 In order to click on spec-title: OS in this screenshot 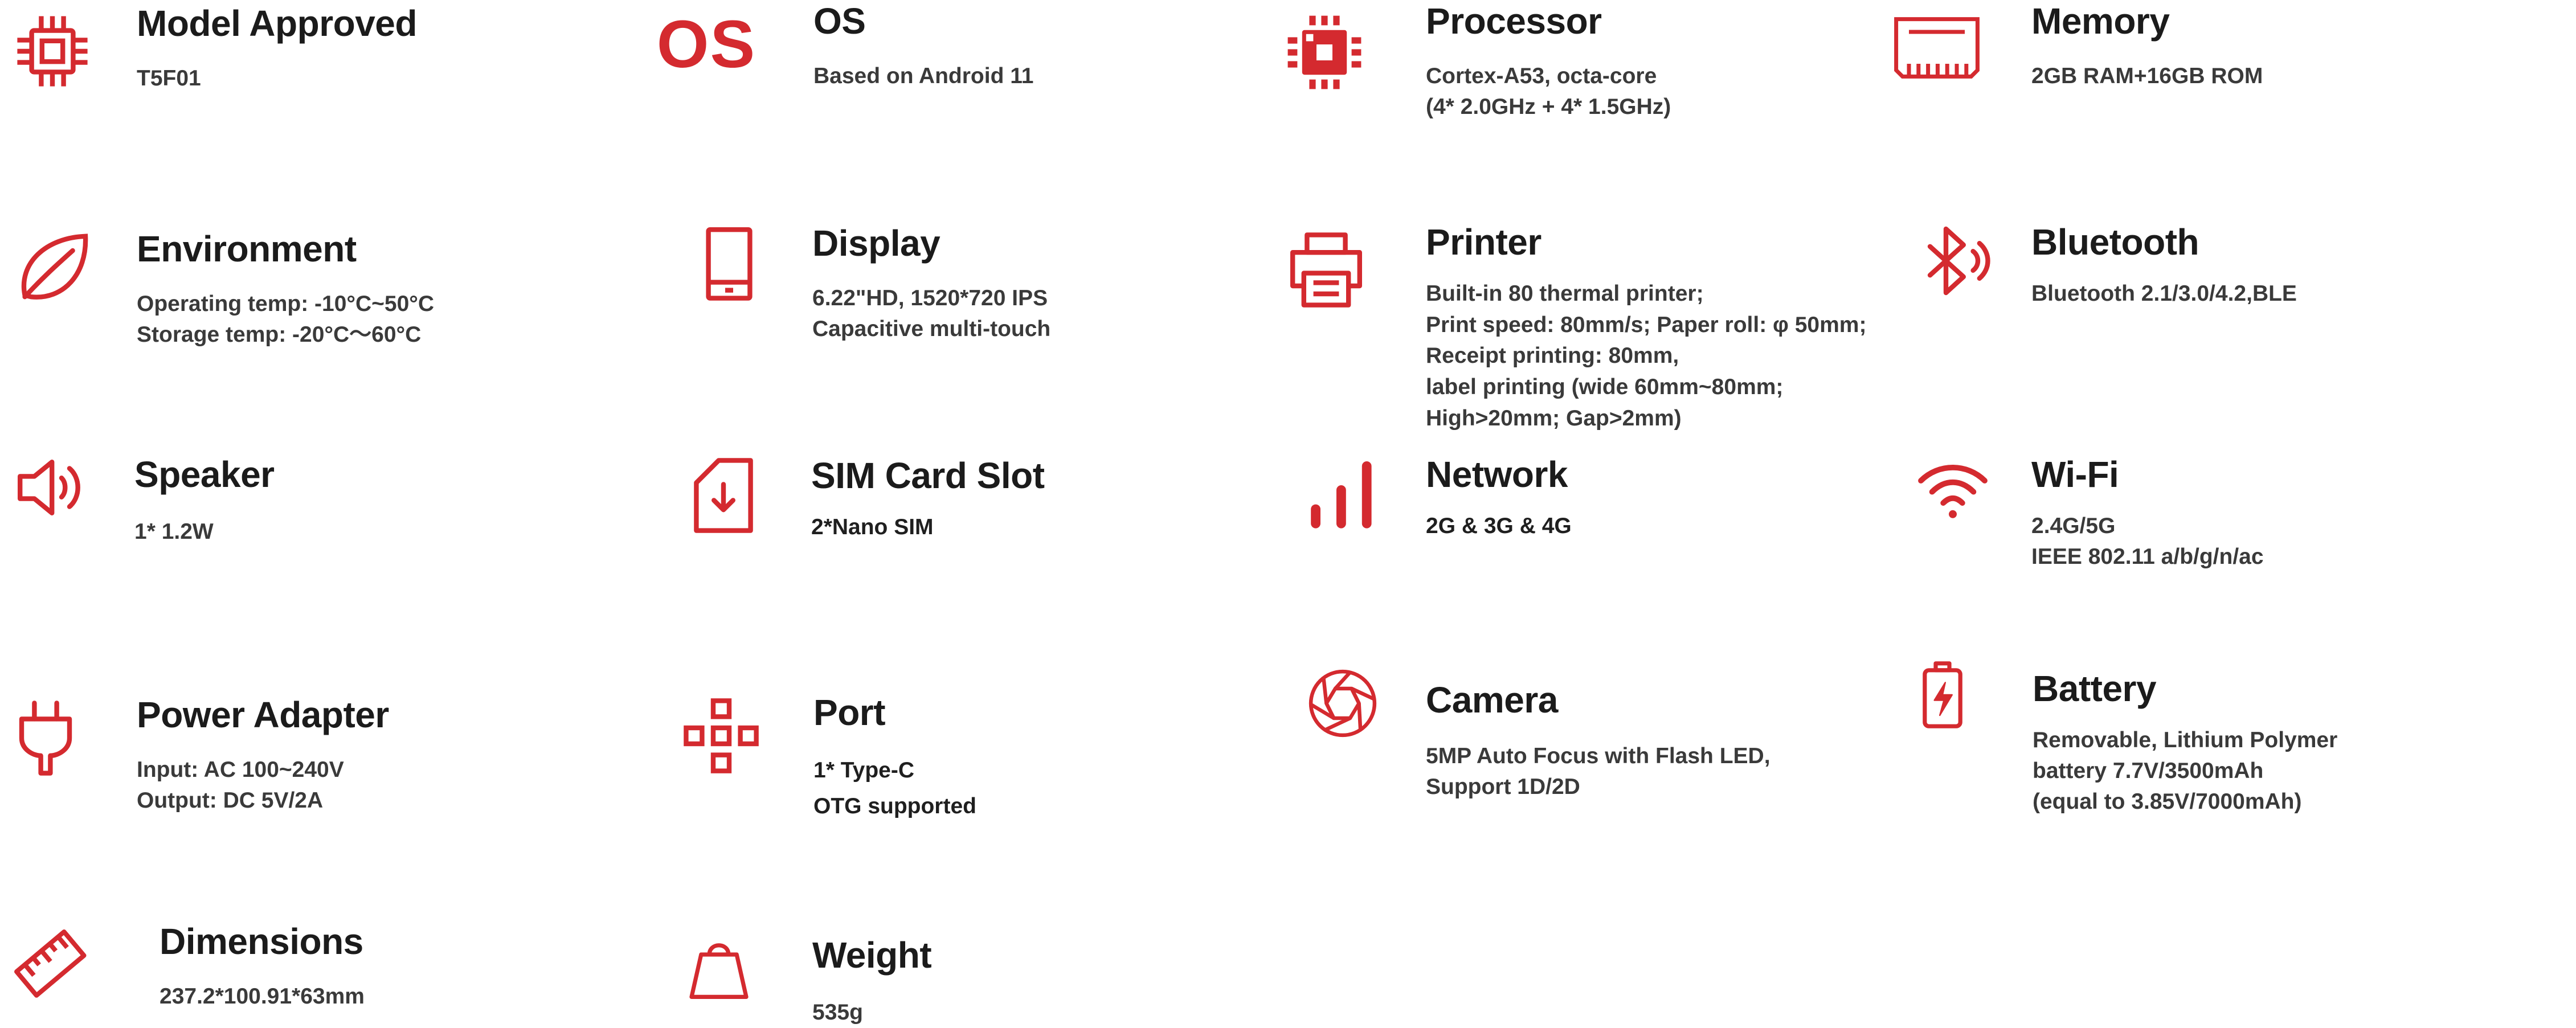, I will do `click(839, 22)`.